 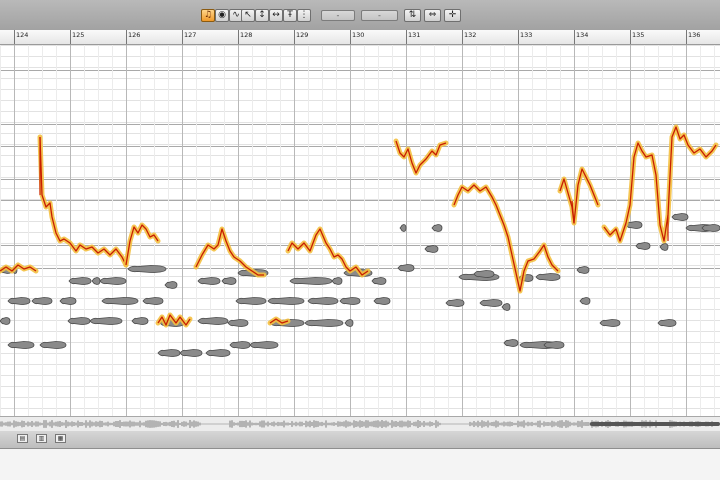 I want to click on ruler-bar-label: 132, so click(x=470, y=35).